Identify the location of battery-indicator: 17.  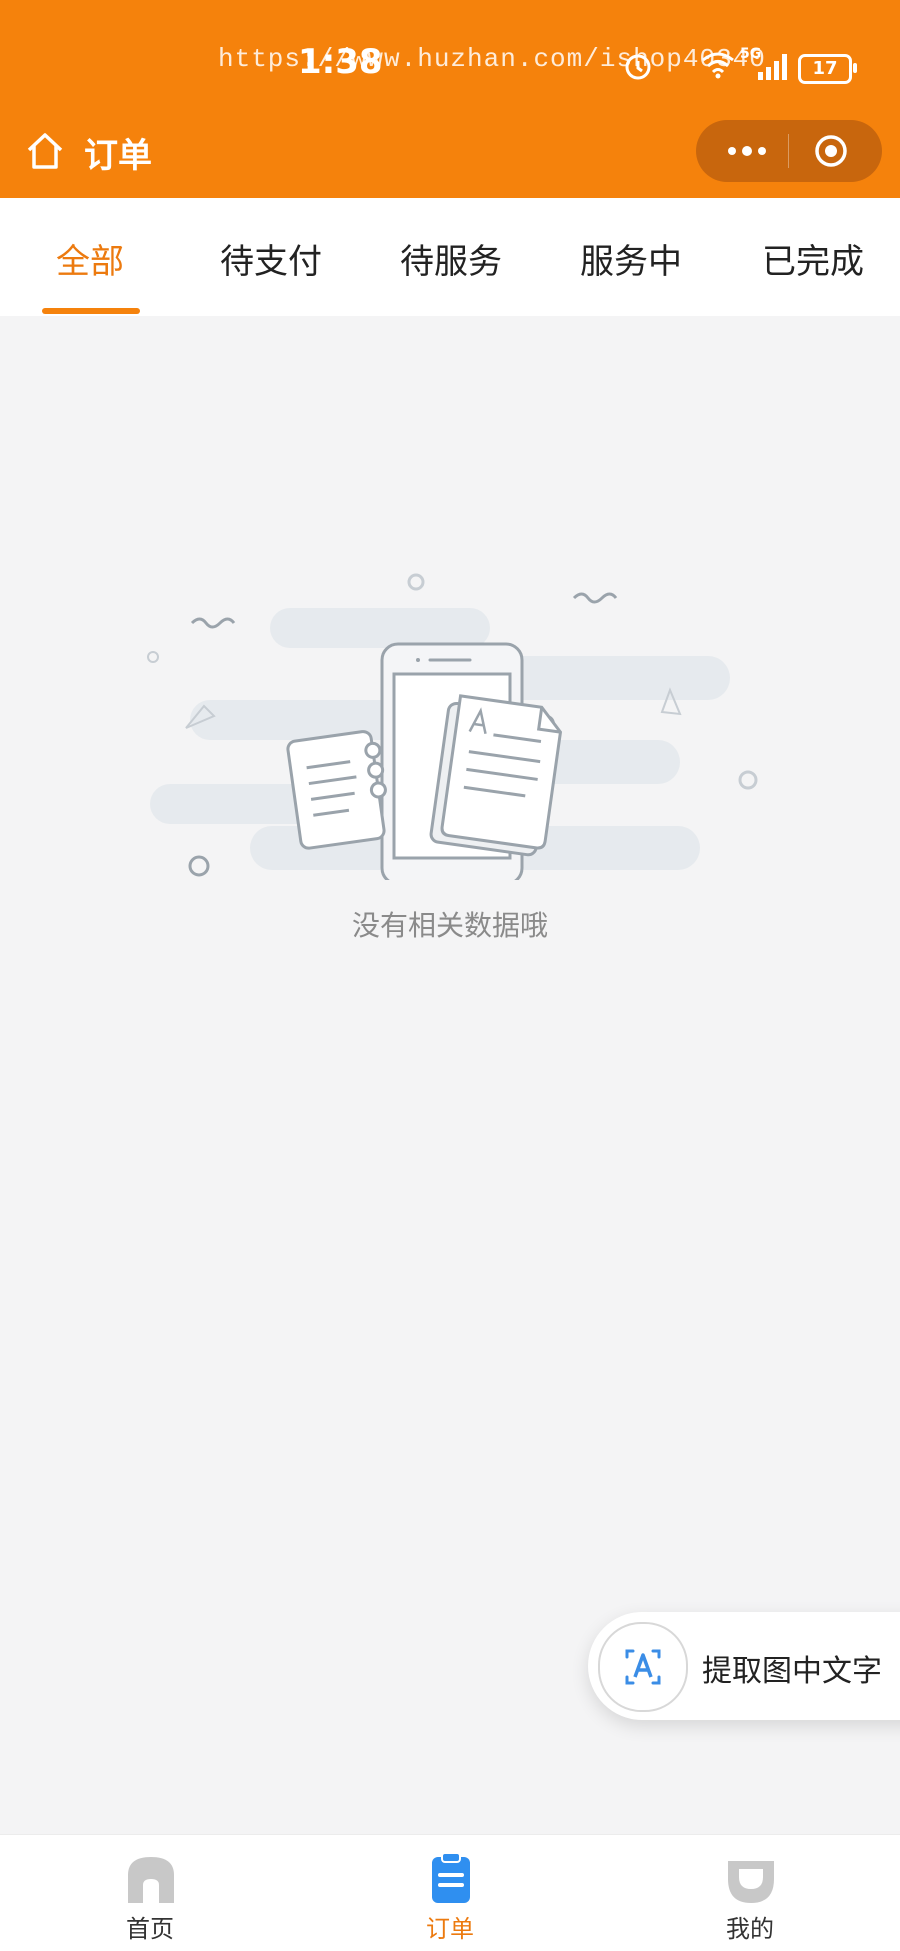
(827, 69).